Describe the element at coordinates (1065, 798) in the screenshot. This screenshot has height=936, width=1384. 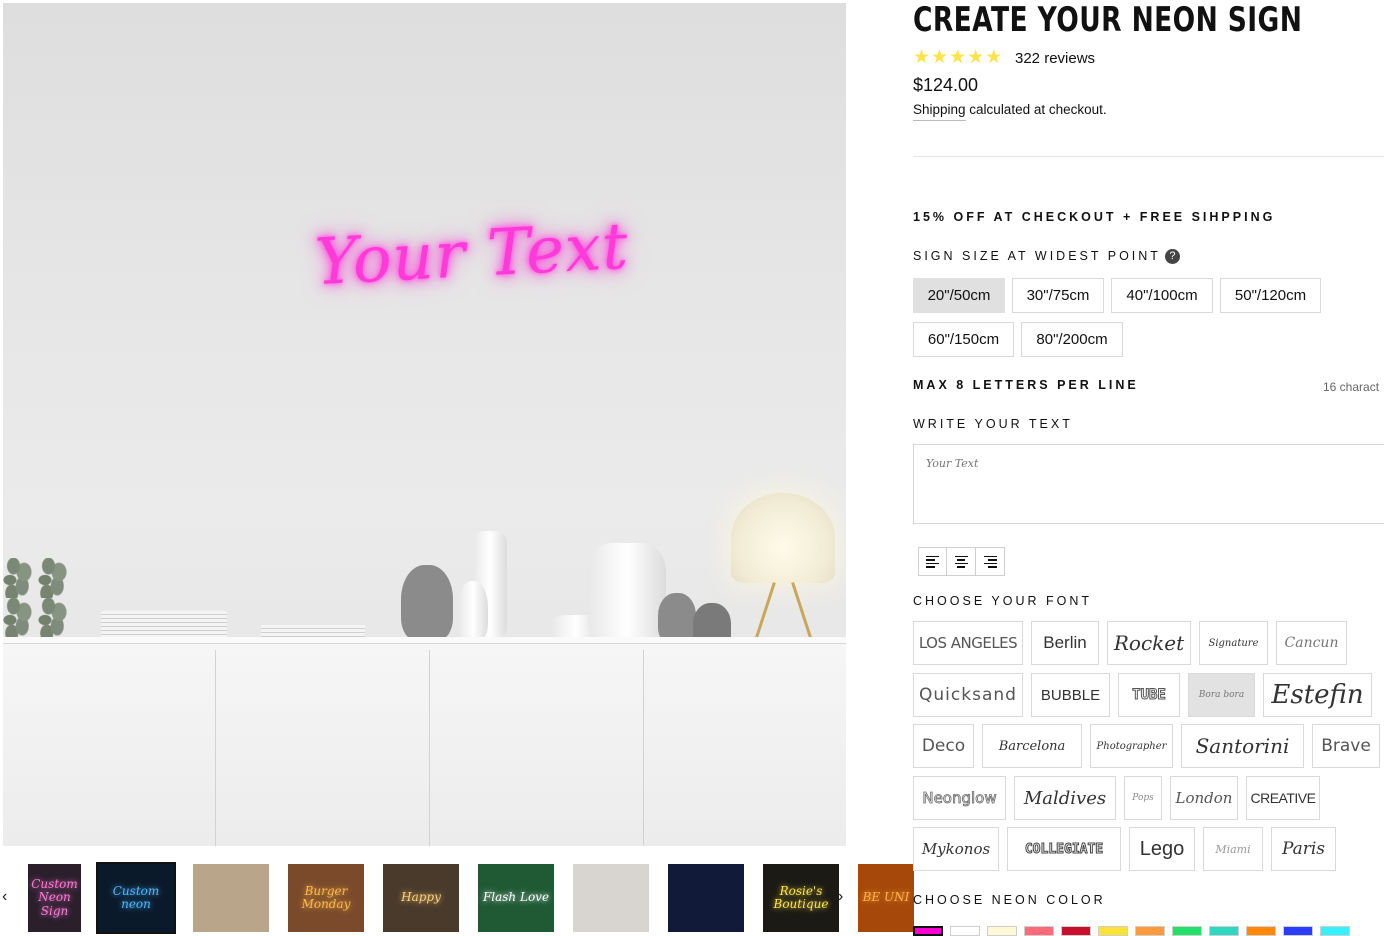
I see `font-option-maldives: Maldives` at that location.